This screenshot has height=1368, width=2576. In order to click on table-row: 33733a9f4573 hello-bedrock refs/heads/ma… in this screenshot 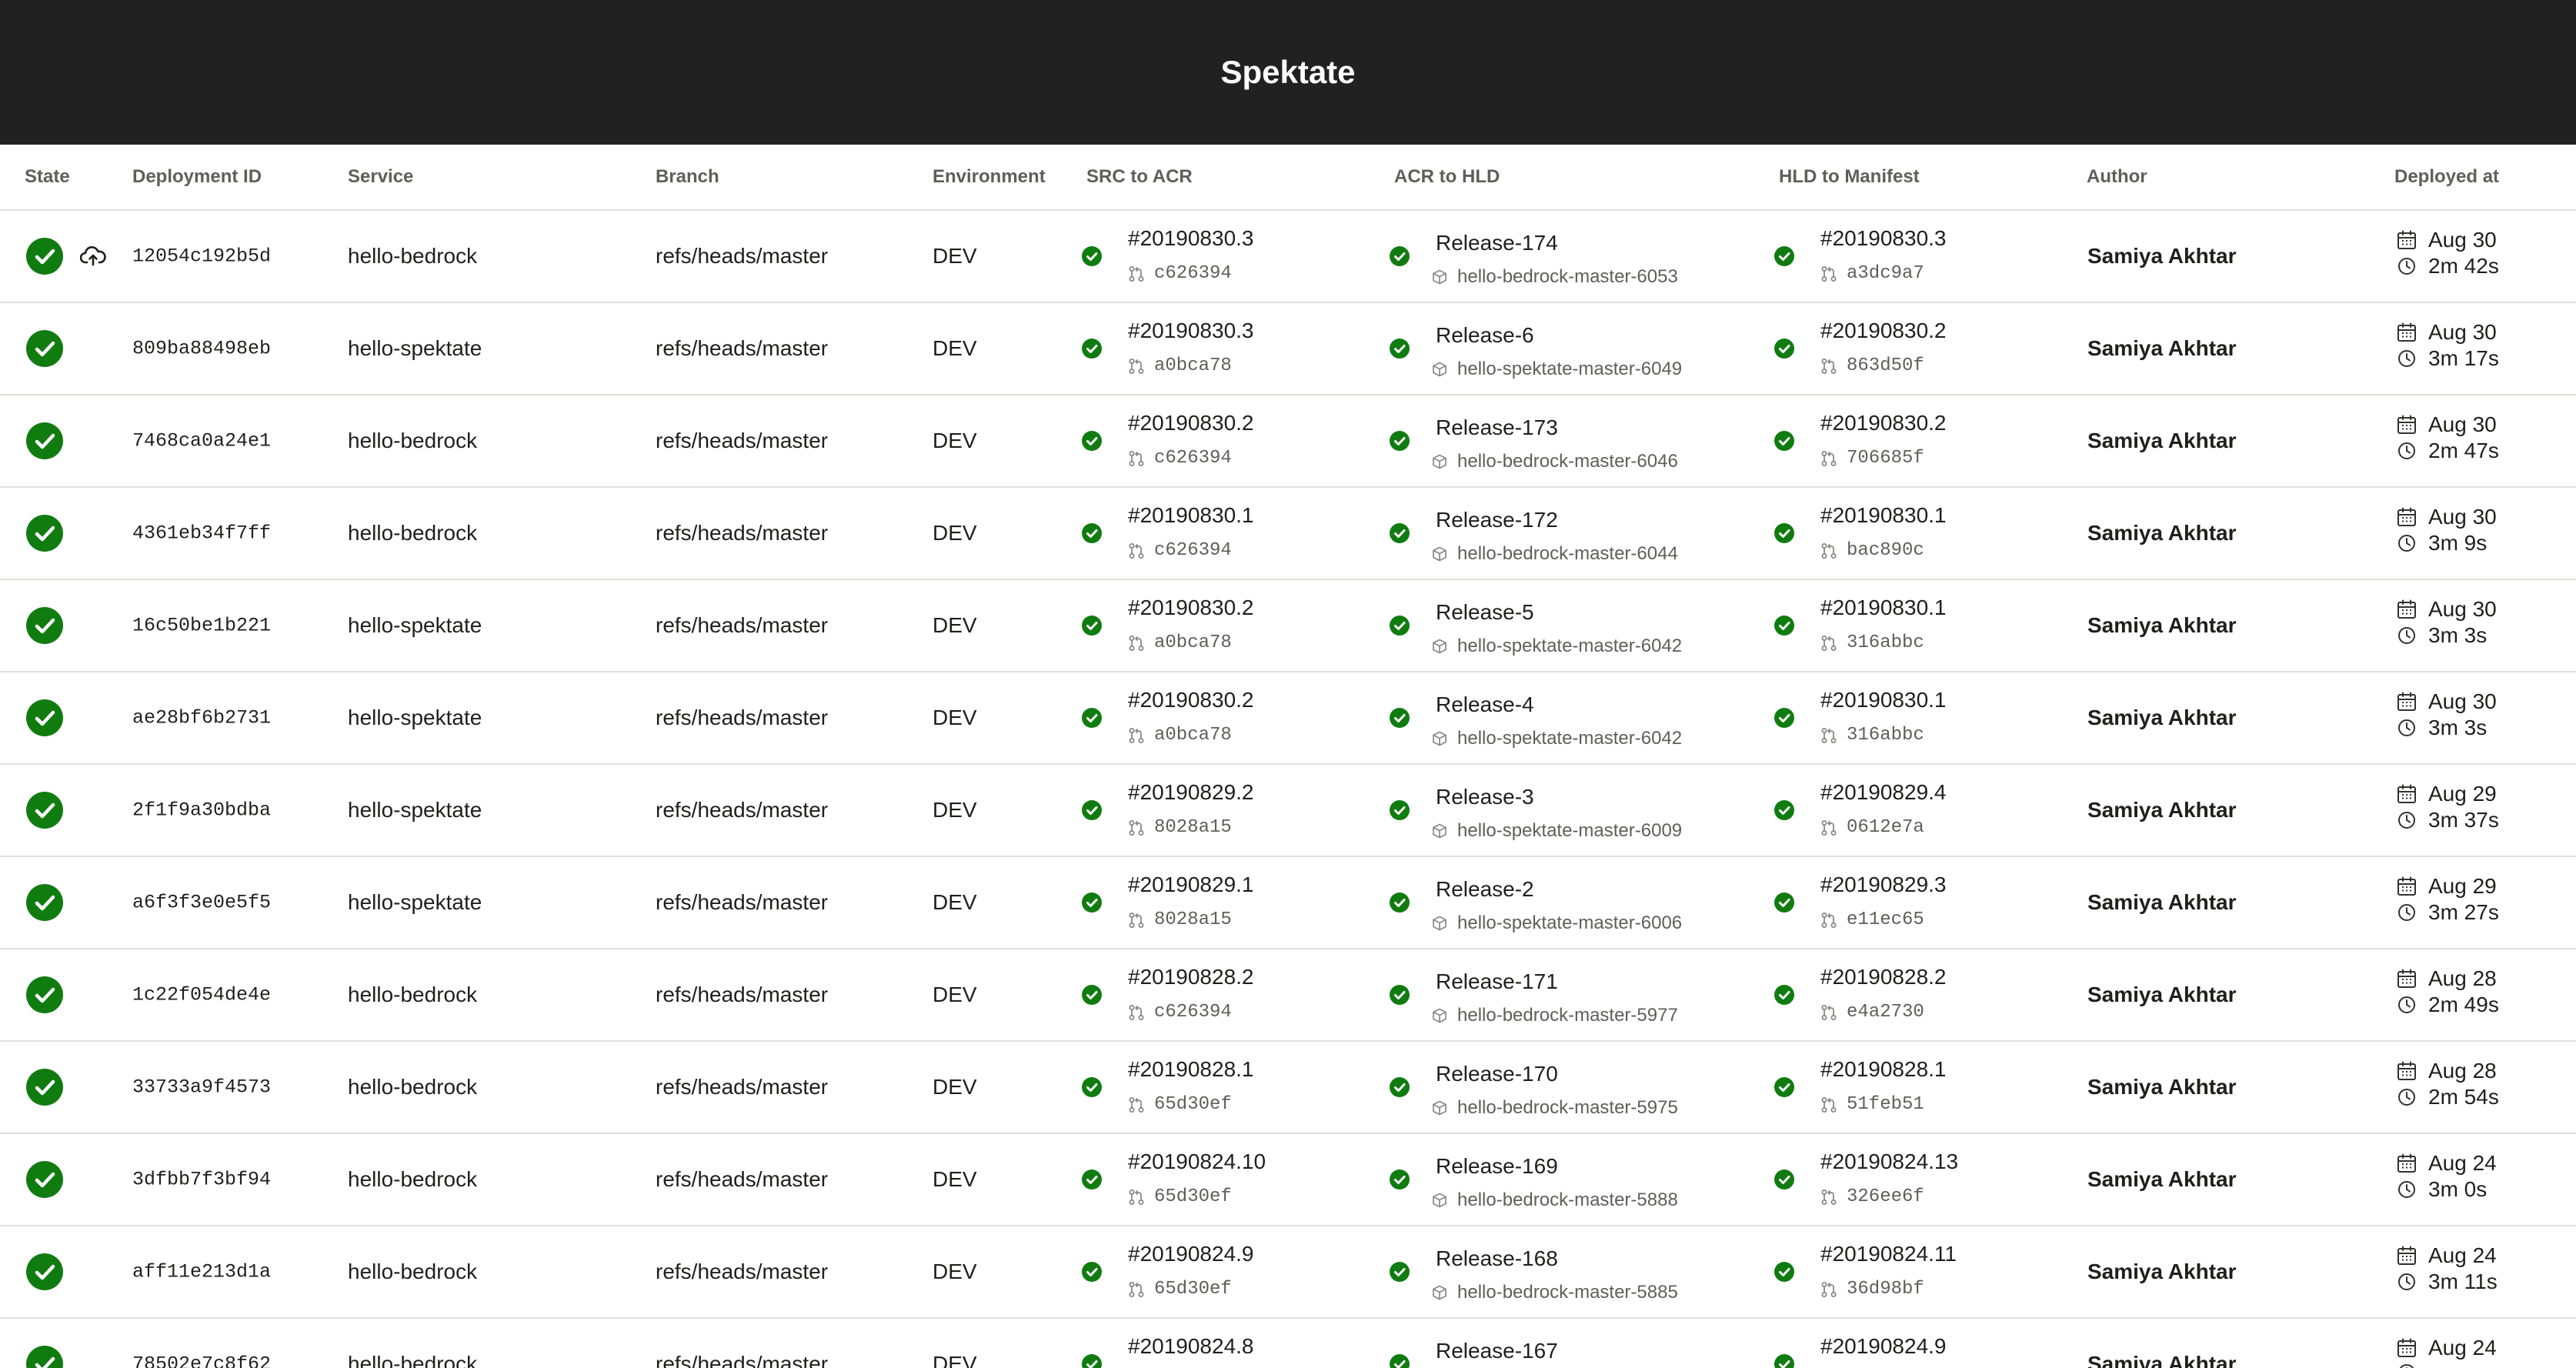, I will do `click(1288, 1088)`.